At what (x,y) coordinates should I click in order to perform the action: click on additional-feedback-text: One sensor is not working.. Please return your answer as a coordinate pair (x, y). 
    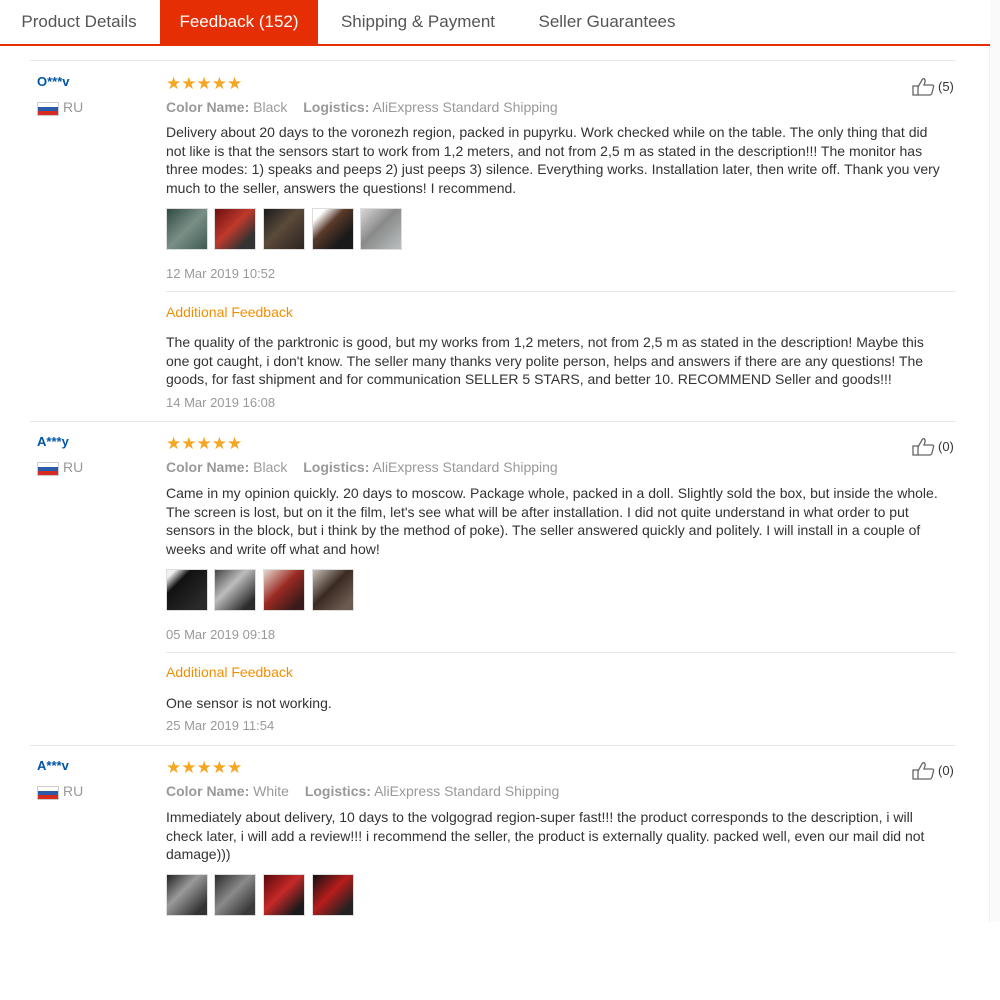
    Looking at the image, I should click on (249, 703).